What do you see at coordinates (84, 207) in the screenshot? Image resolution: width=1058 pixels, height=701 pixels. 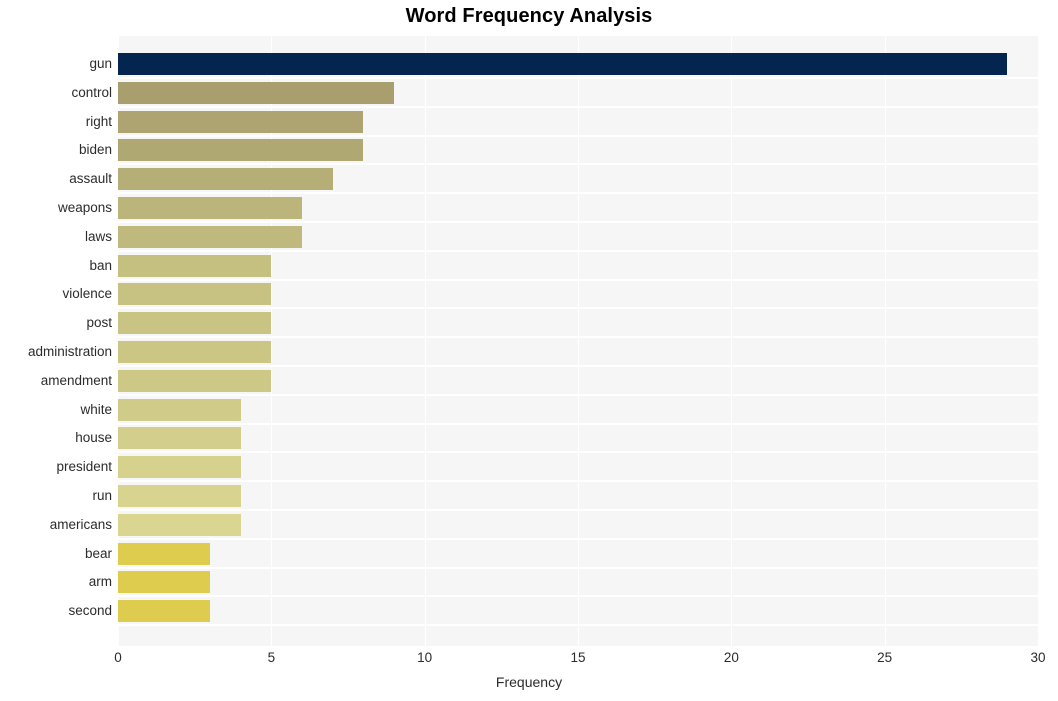 I see `y-label-weapons: weapons` at bounding box center [84, 207].